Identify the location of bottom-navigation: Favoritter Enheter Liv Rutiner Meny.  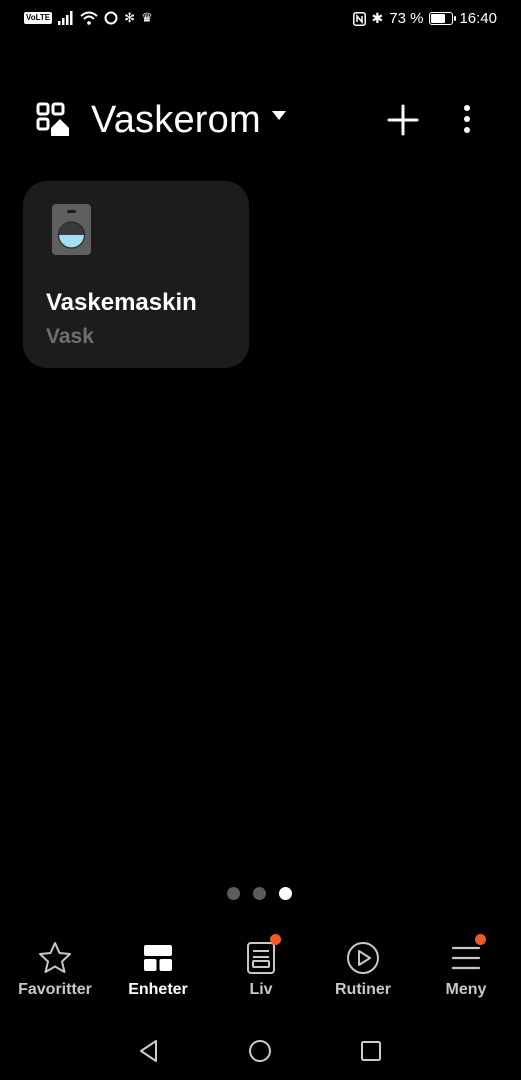
(260, 970).